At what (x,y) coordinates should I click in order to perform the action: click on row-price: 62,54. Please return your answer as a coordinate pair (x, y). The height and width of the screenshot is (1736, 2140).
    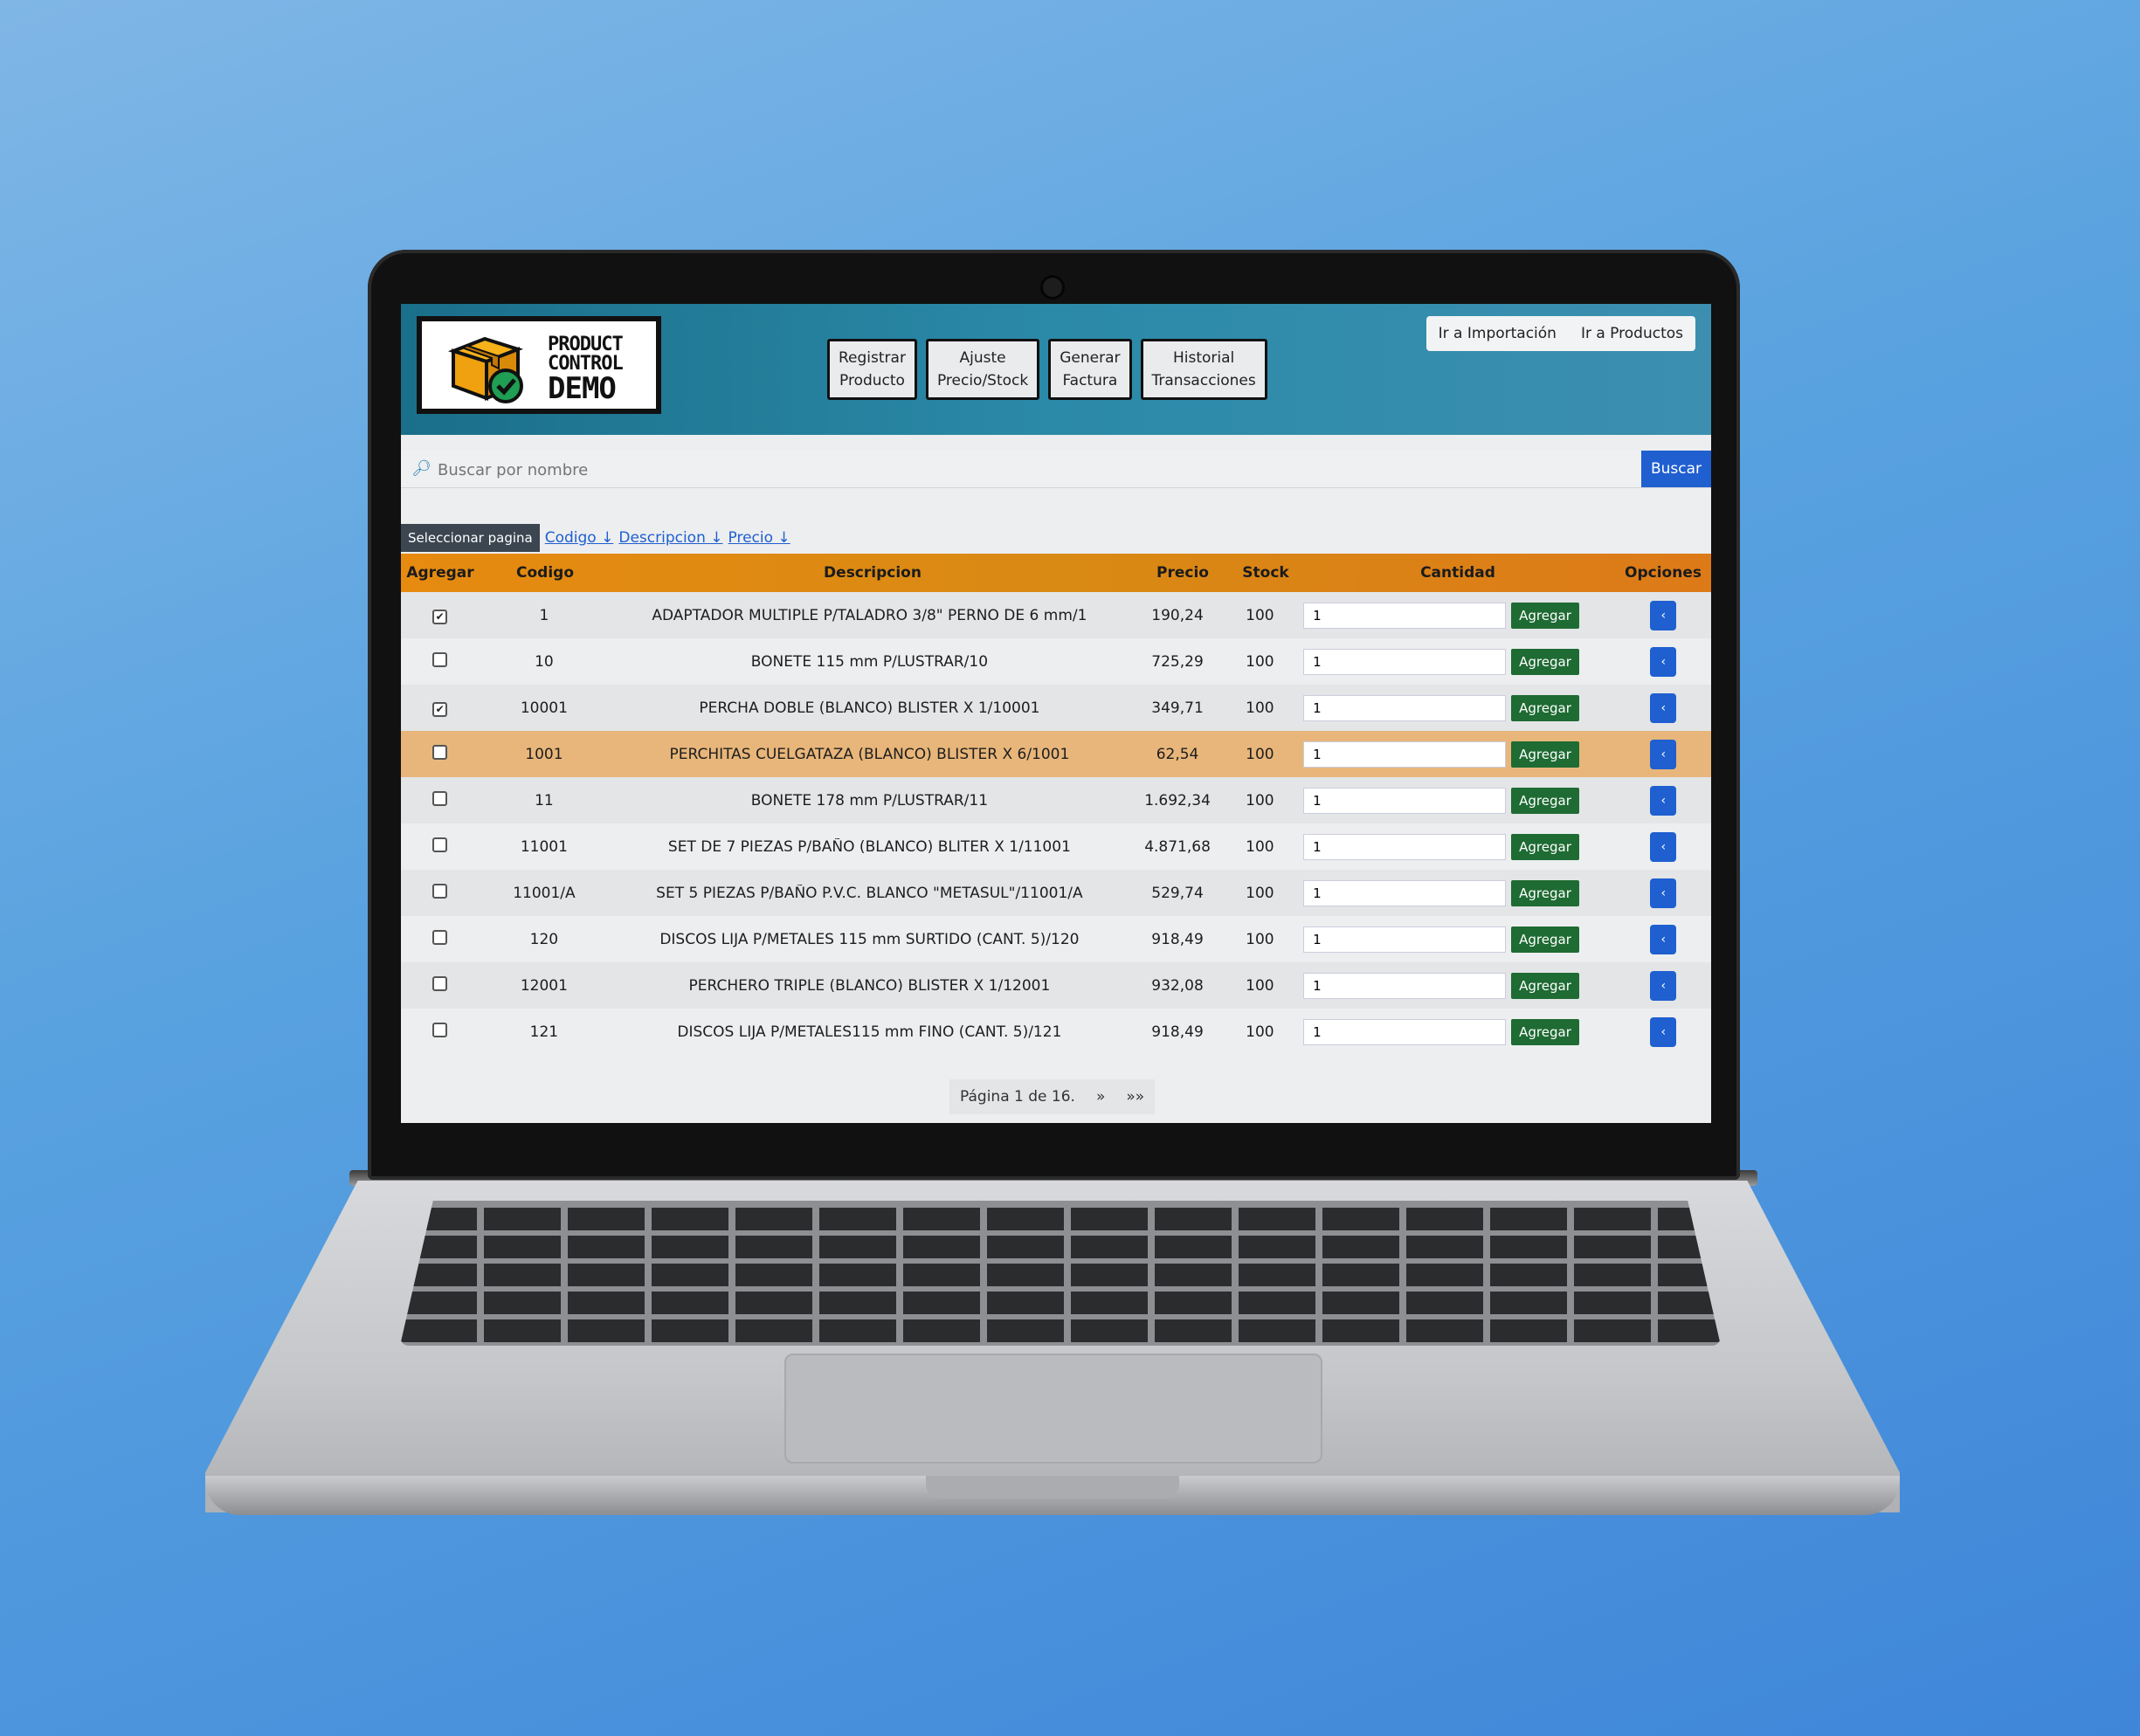
    Looking at the image, I should click on (1177, 754).